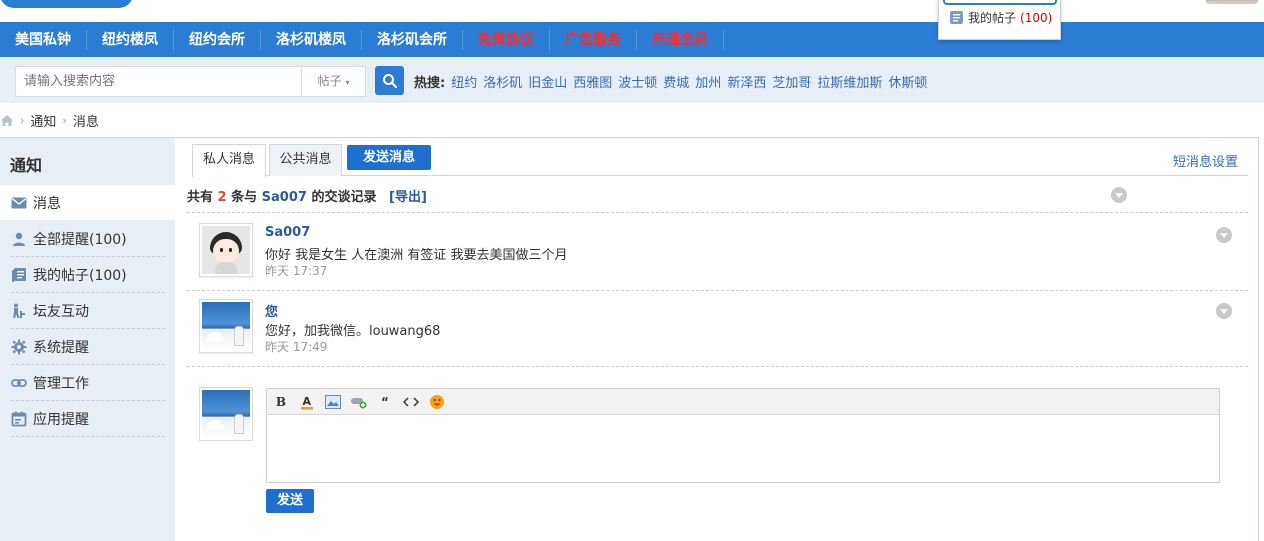  What do you see at coordinates (80, 240) in the screenshot?
I see `sidebar-item-label: 全部提醒(100)` at bounding box center [80, 240].